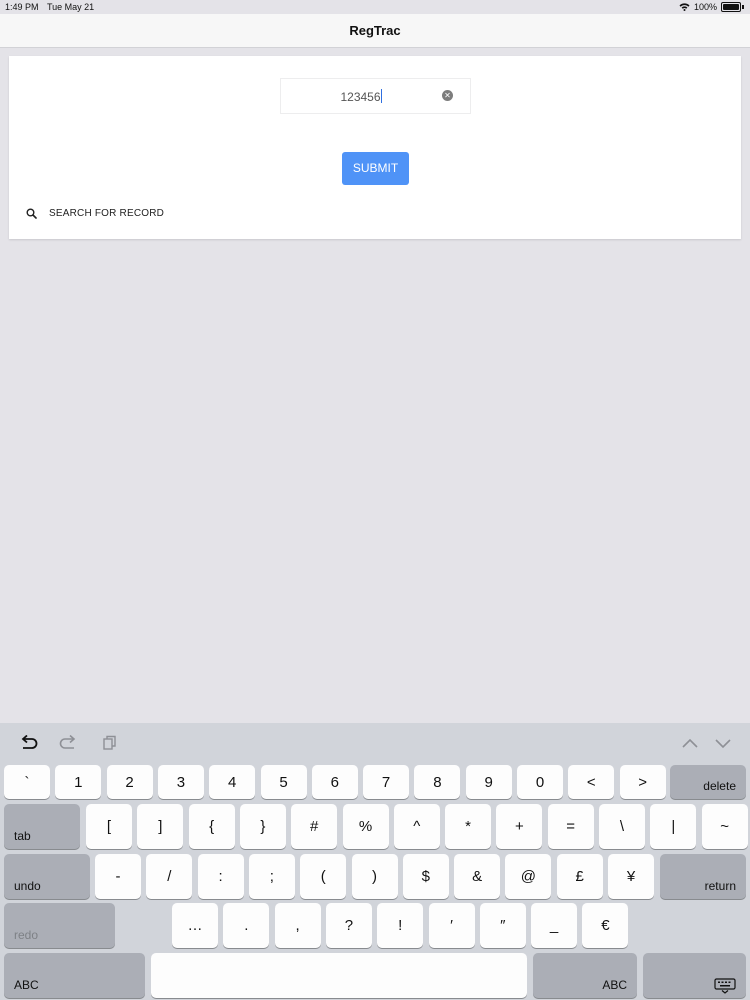 The width and height of the screenshot is (750, 1000). Describe the element at coordinates (631, 876) in the screenshot. I see `key-row3-10: ¥` at that location.